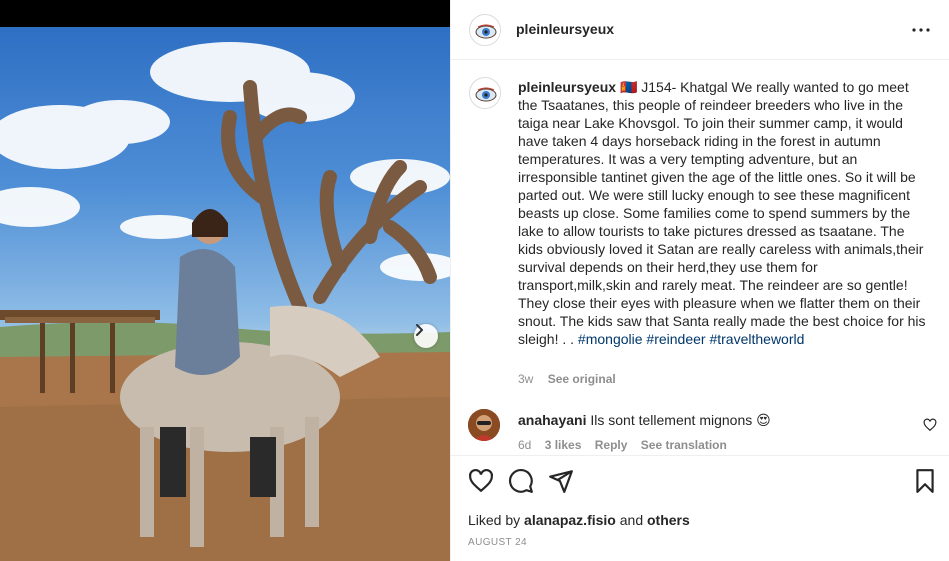  I want to click on share-icon, so click(561, 481).